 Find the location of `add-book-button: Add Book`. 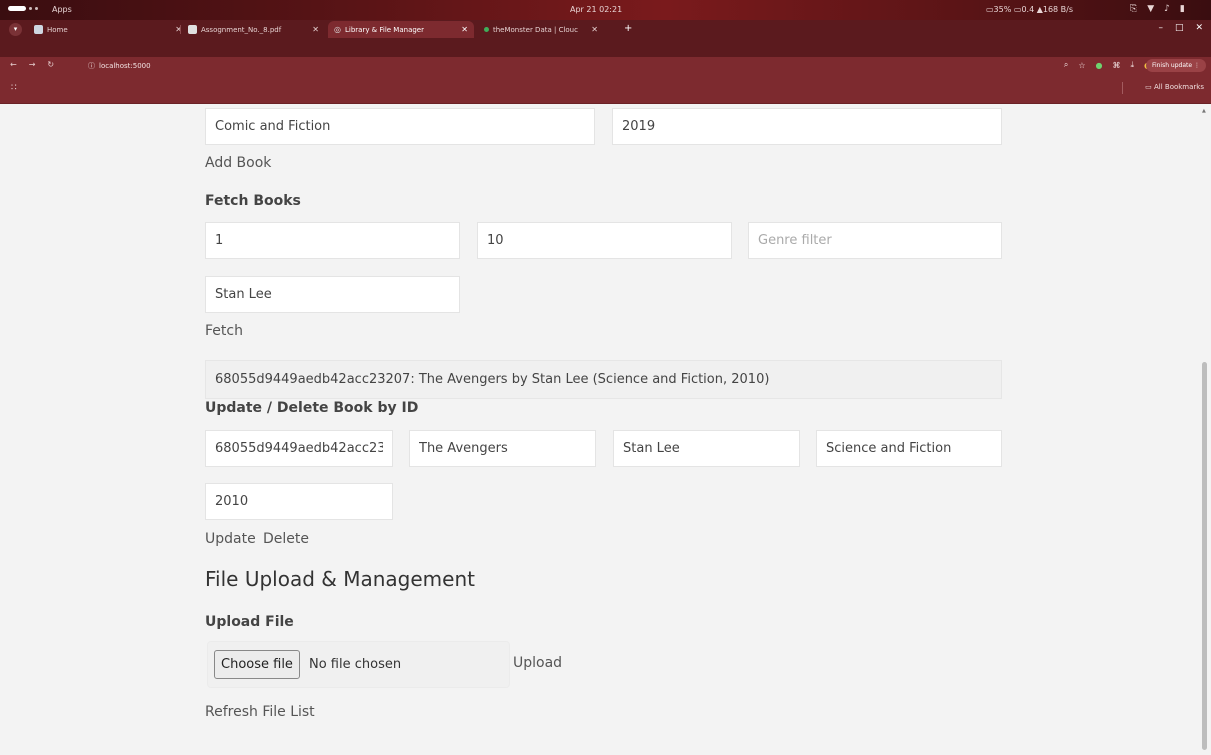

add-book-button: Add Book is located at coordinates (238, 163).